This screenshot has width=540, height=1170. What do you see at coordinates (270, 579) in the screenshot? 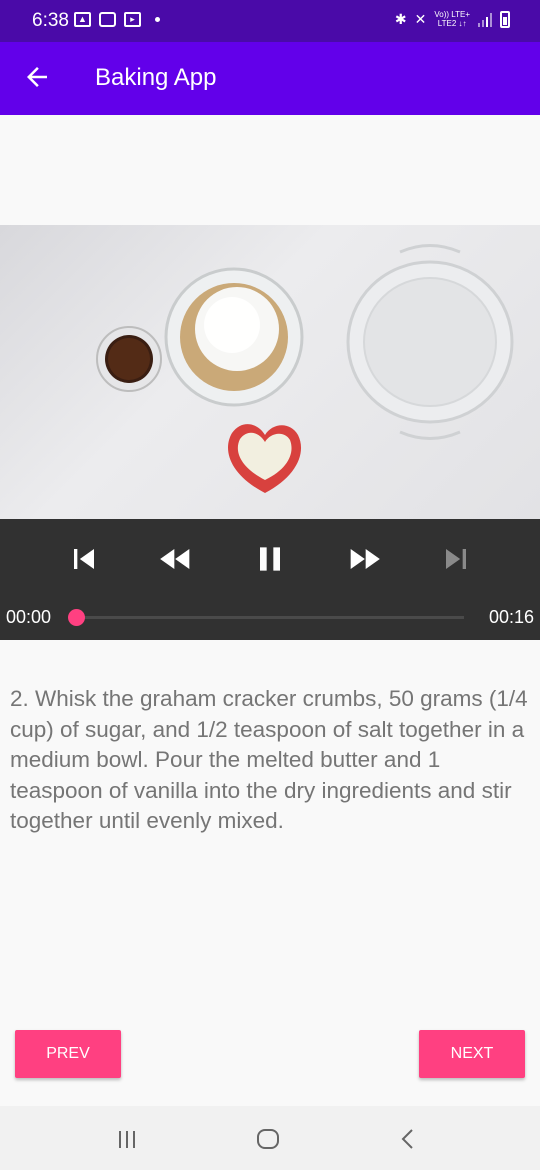
I see `player-controls: 00:00 00:16` at bounding box center [270, 579].